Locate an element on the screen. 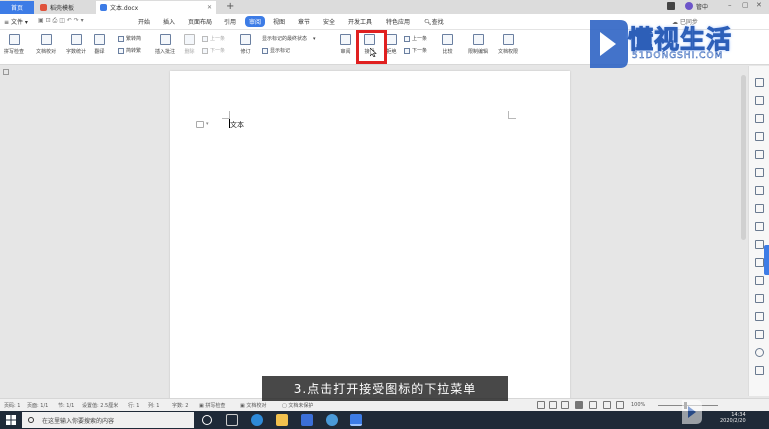  menu-developer: 开发工具 is located at coordinates (360, 21).